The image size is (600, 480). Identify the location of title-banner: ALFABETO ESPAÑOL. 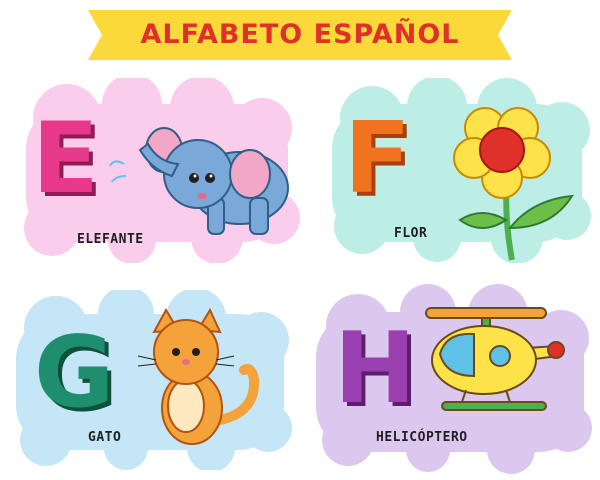
(300, 35).